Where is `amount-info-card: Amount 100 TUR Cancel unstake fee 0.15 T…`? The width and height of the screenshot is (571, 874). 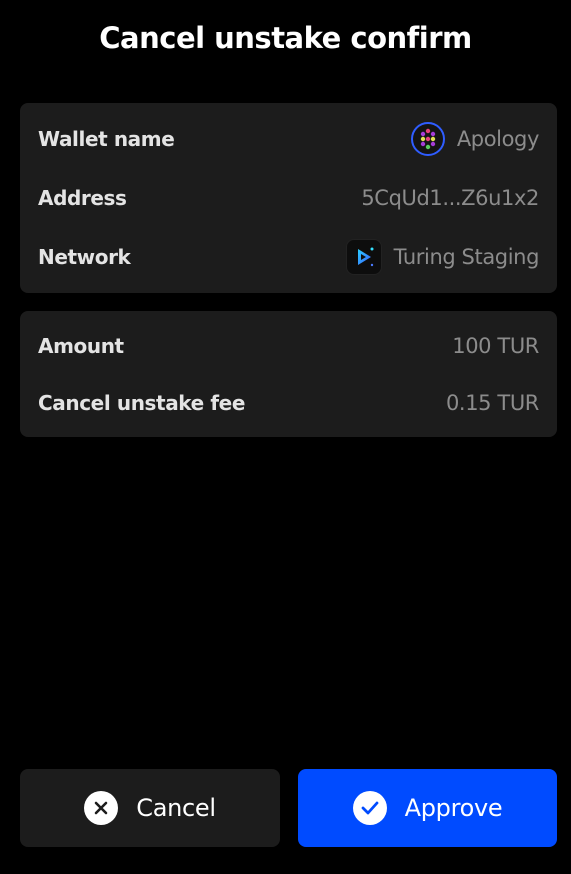 amount-info-card: Amount 100 TUR Cancel unstake fee 0.15 T… is located at coordinates (288, 374).